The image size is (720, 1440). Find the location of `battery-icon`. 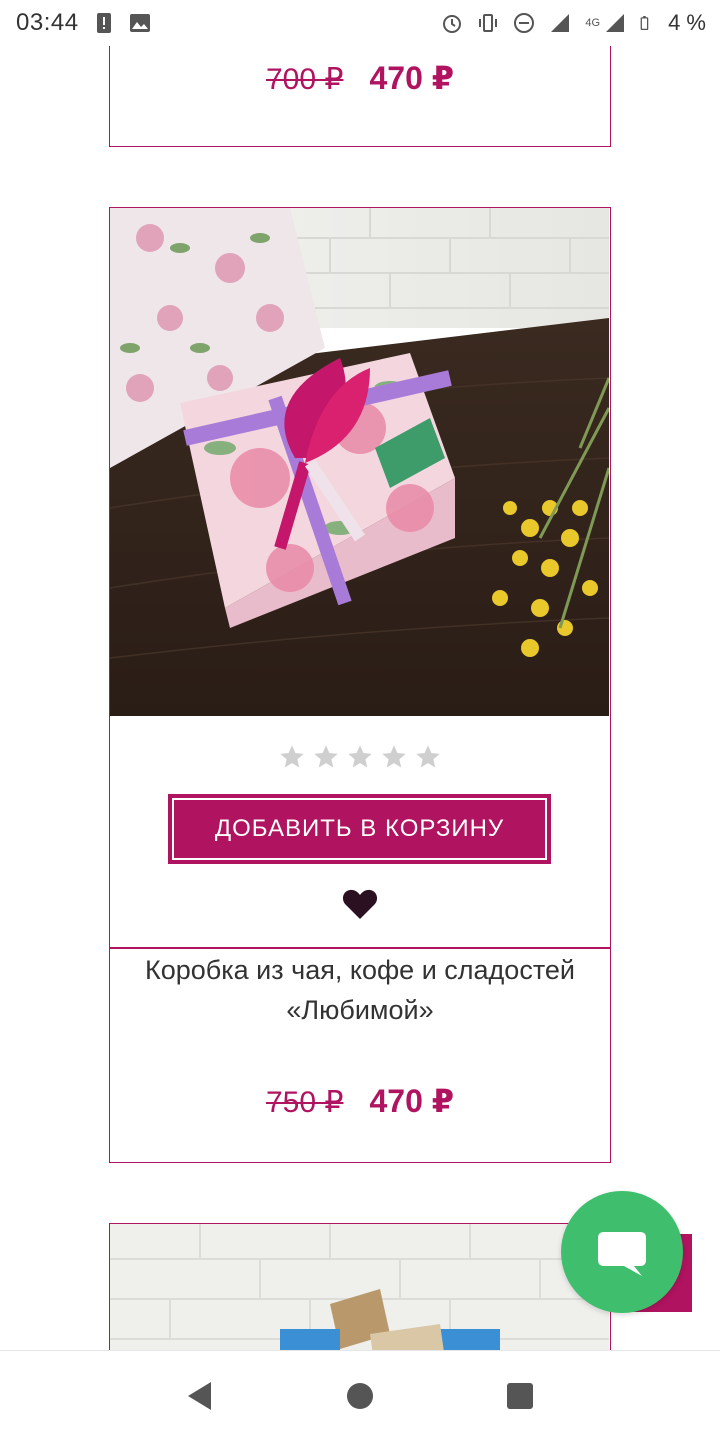

battery-icon is located at coordinates (644, 23).